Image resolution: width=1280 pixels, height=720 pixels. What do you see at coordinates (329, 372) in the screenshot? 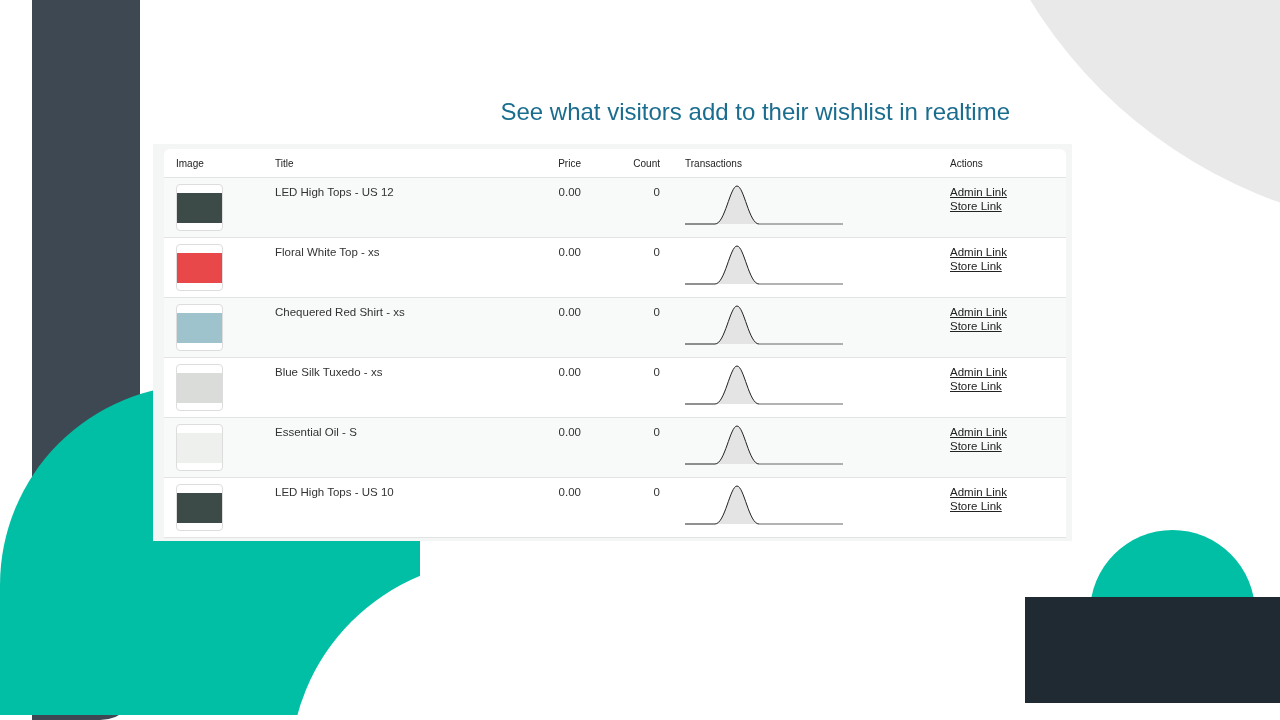
I see `product-title: Blue Silk Tuxedo - xs` at bounding box center [329, 372].